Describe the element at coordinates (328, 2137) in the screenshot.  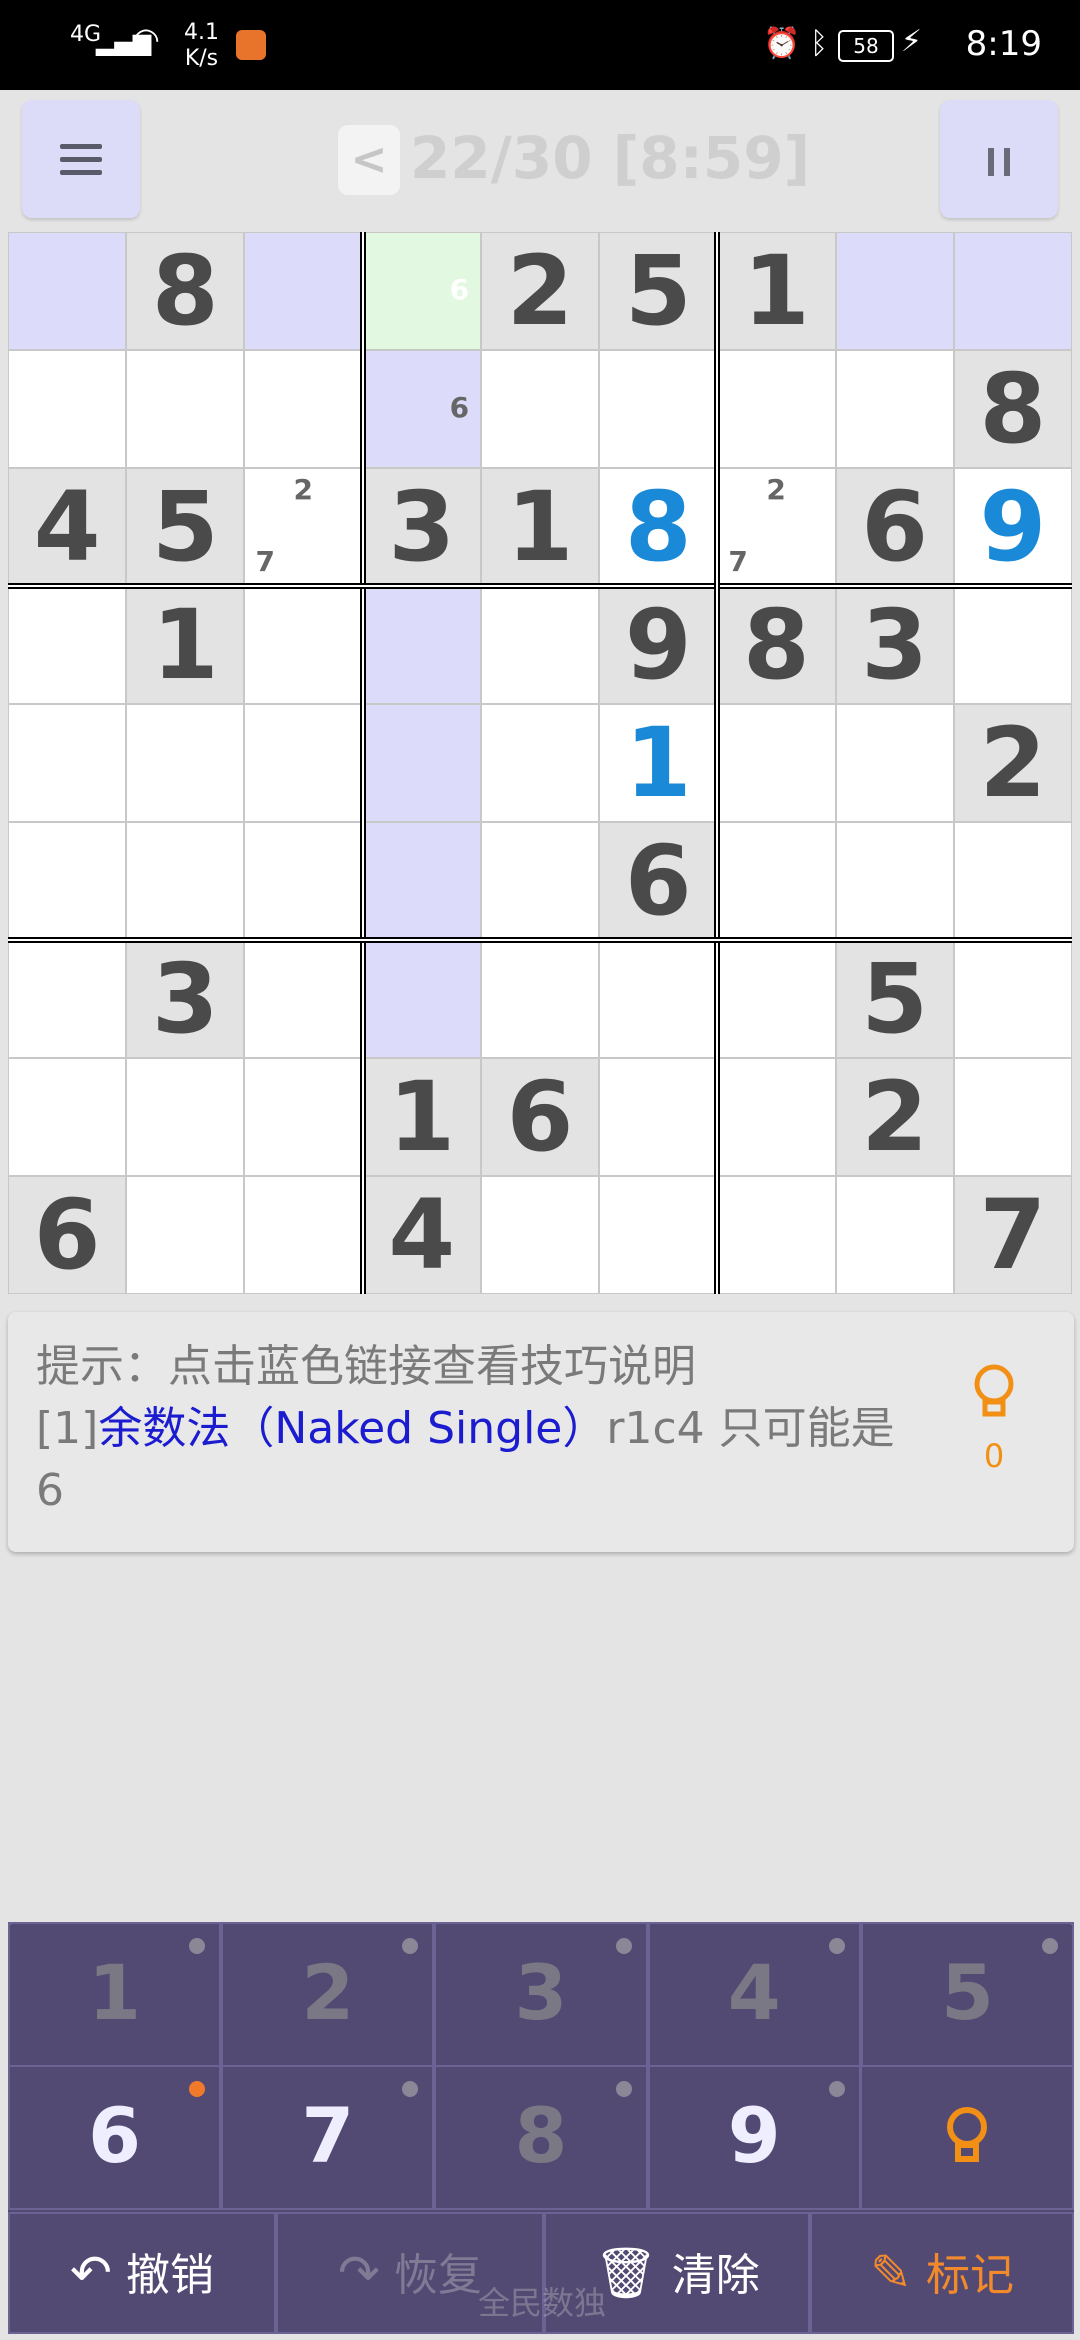
I see `digit-key-7: 7` at that location.